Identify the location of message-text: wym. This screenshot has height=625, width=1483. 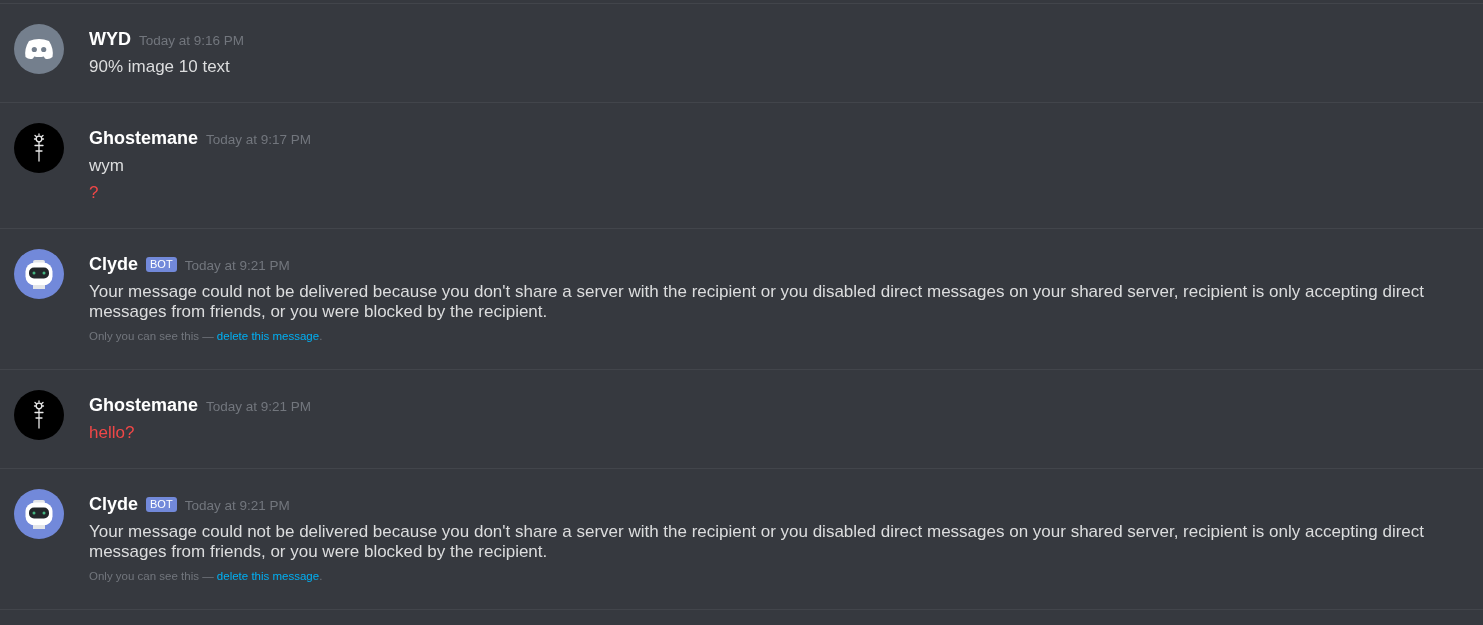
(107, 166).